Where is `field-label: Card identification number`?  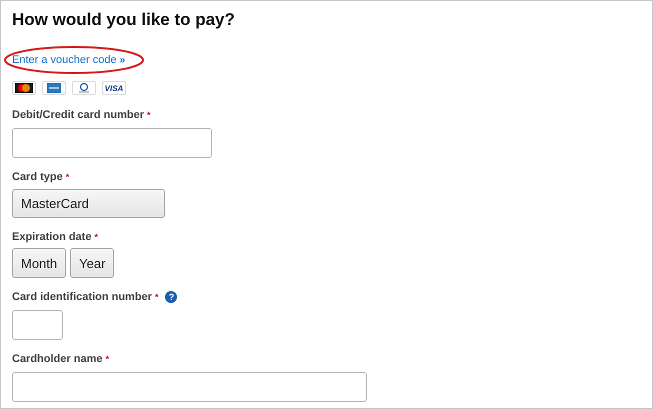
field-label: Card identification number is located at coordinates (82, 297).